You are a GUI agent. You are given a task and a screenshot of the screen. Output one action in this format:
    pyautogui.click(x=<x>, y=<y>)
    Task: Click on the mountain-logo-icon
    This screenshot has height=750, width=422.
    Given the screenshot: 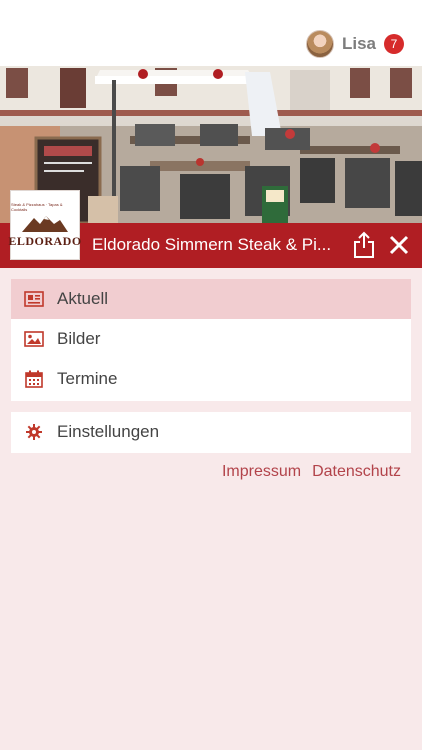 What is the action you would take?
    pyautogui.click(x=45, y=223)
    